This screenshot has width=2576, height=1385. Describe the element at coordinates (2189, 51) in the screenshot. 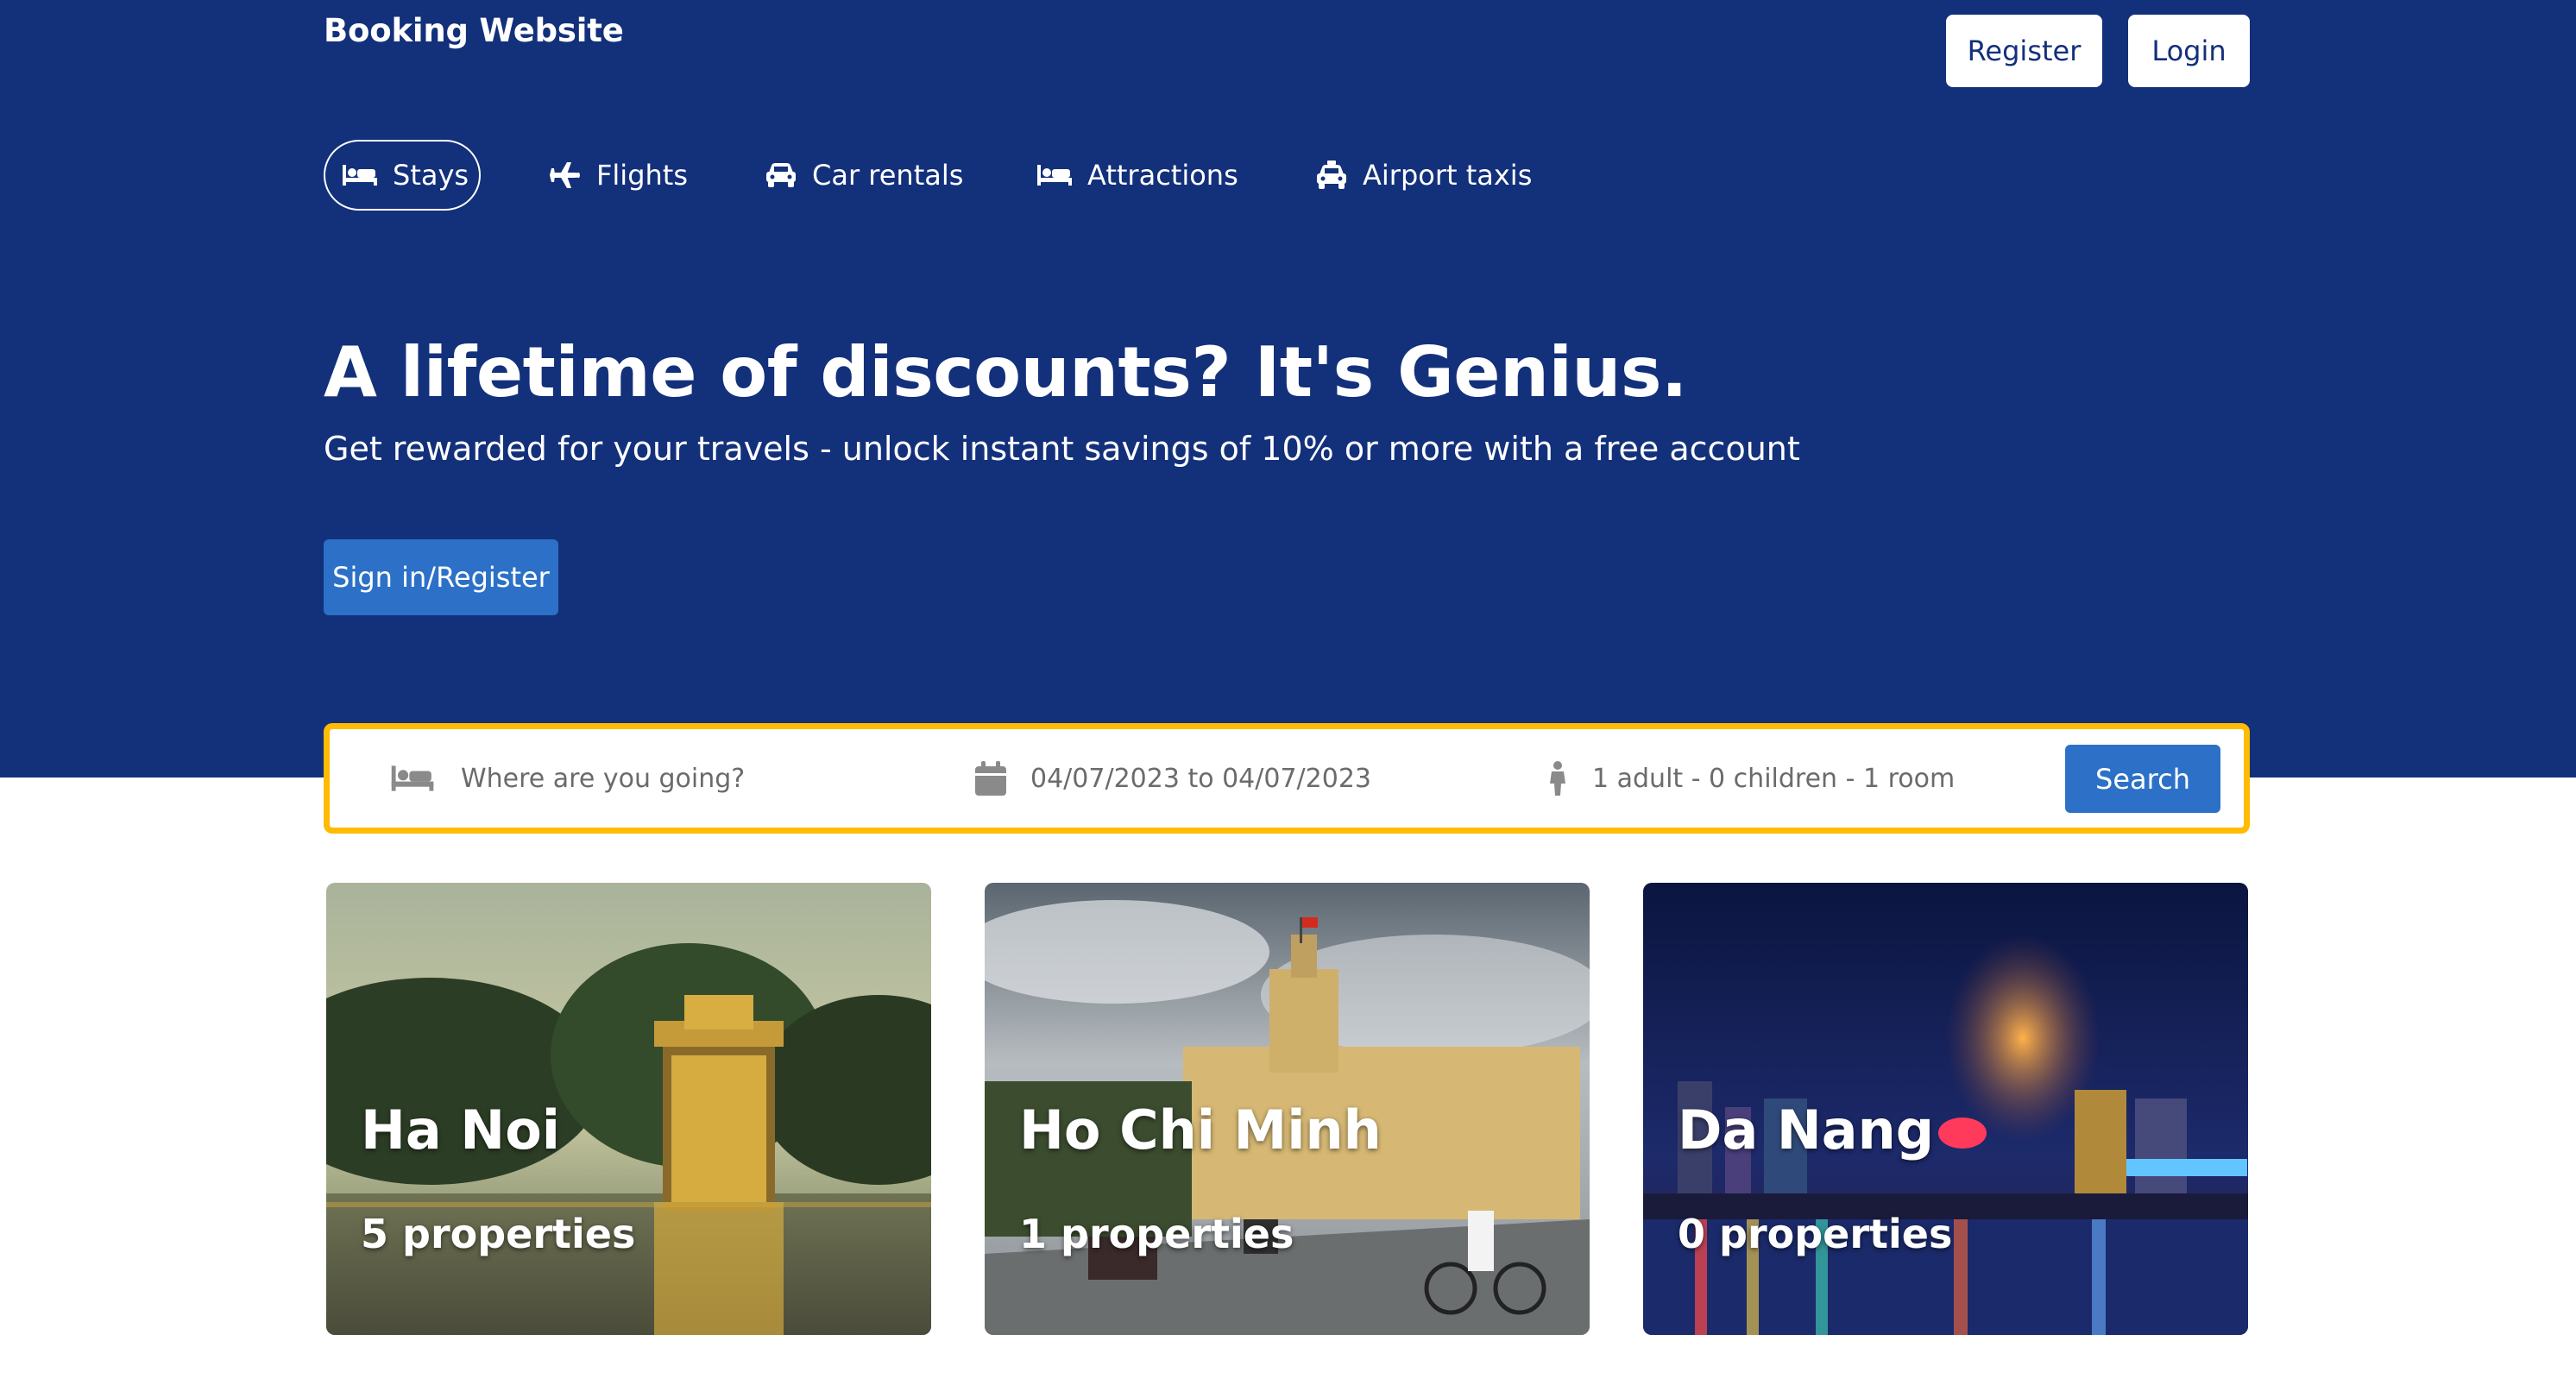

I see `login-button: Login` at that location.